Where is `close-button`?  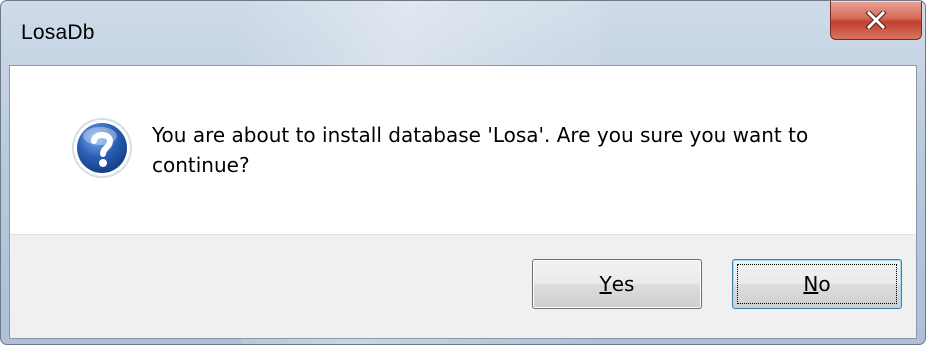 close-button is located at coordinates (876, 20).